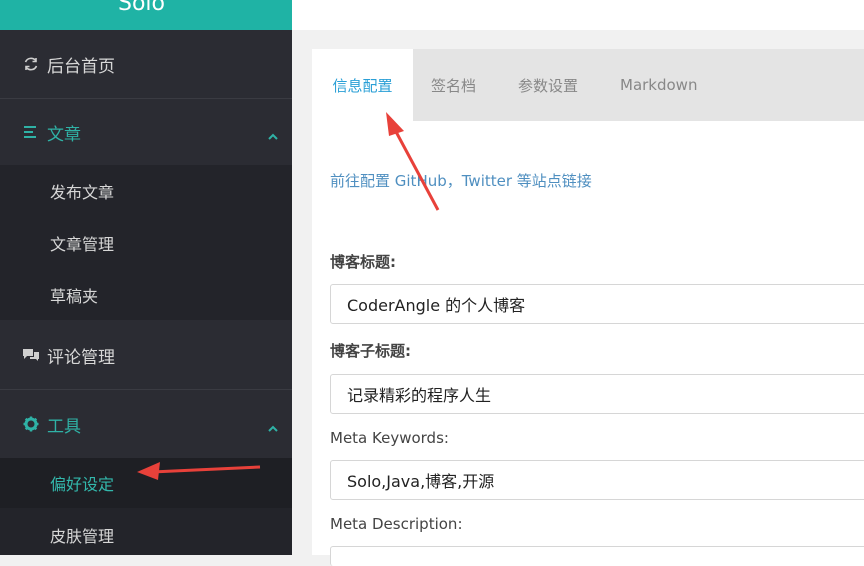 The image size is (864, 566). Describe the element at coordinates (578, 15) in the screenshot. I see `top-bar` at that location.